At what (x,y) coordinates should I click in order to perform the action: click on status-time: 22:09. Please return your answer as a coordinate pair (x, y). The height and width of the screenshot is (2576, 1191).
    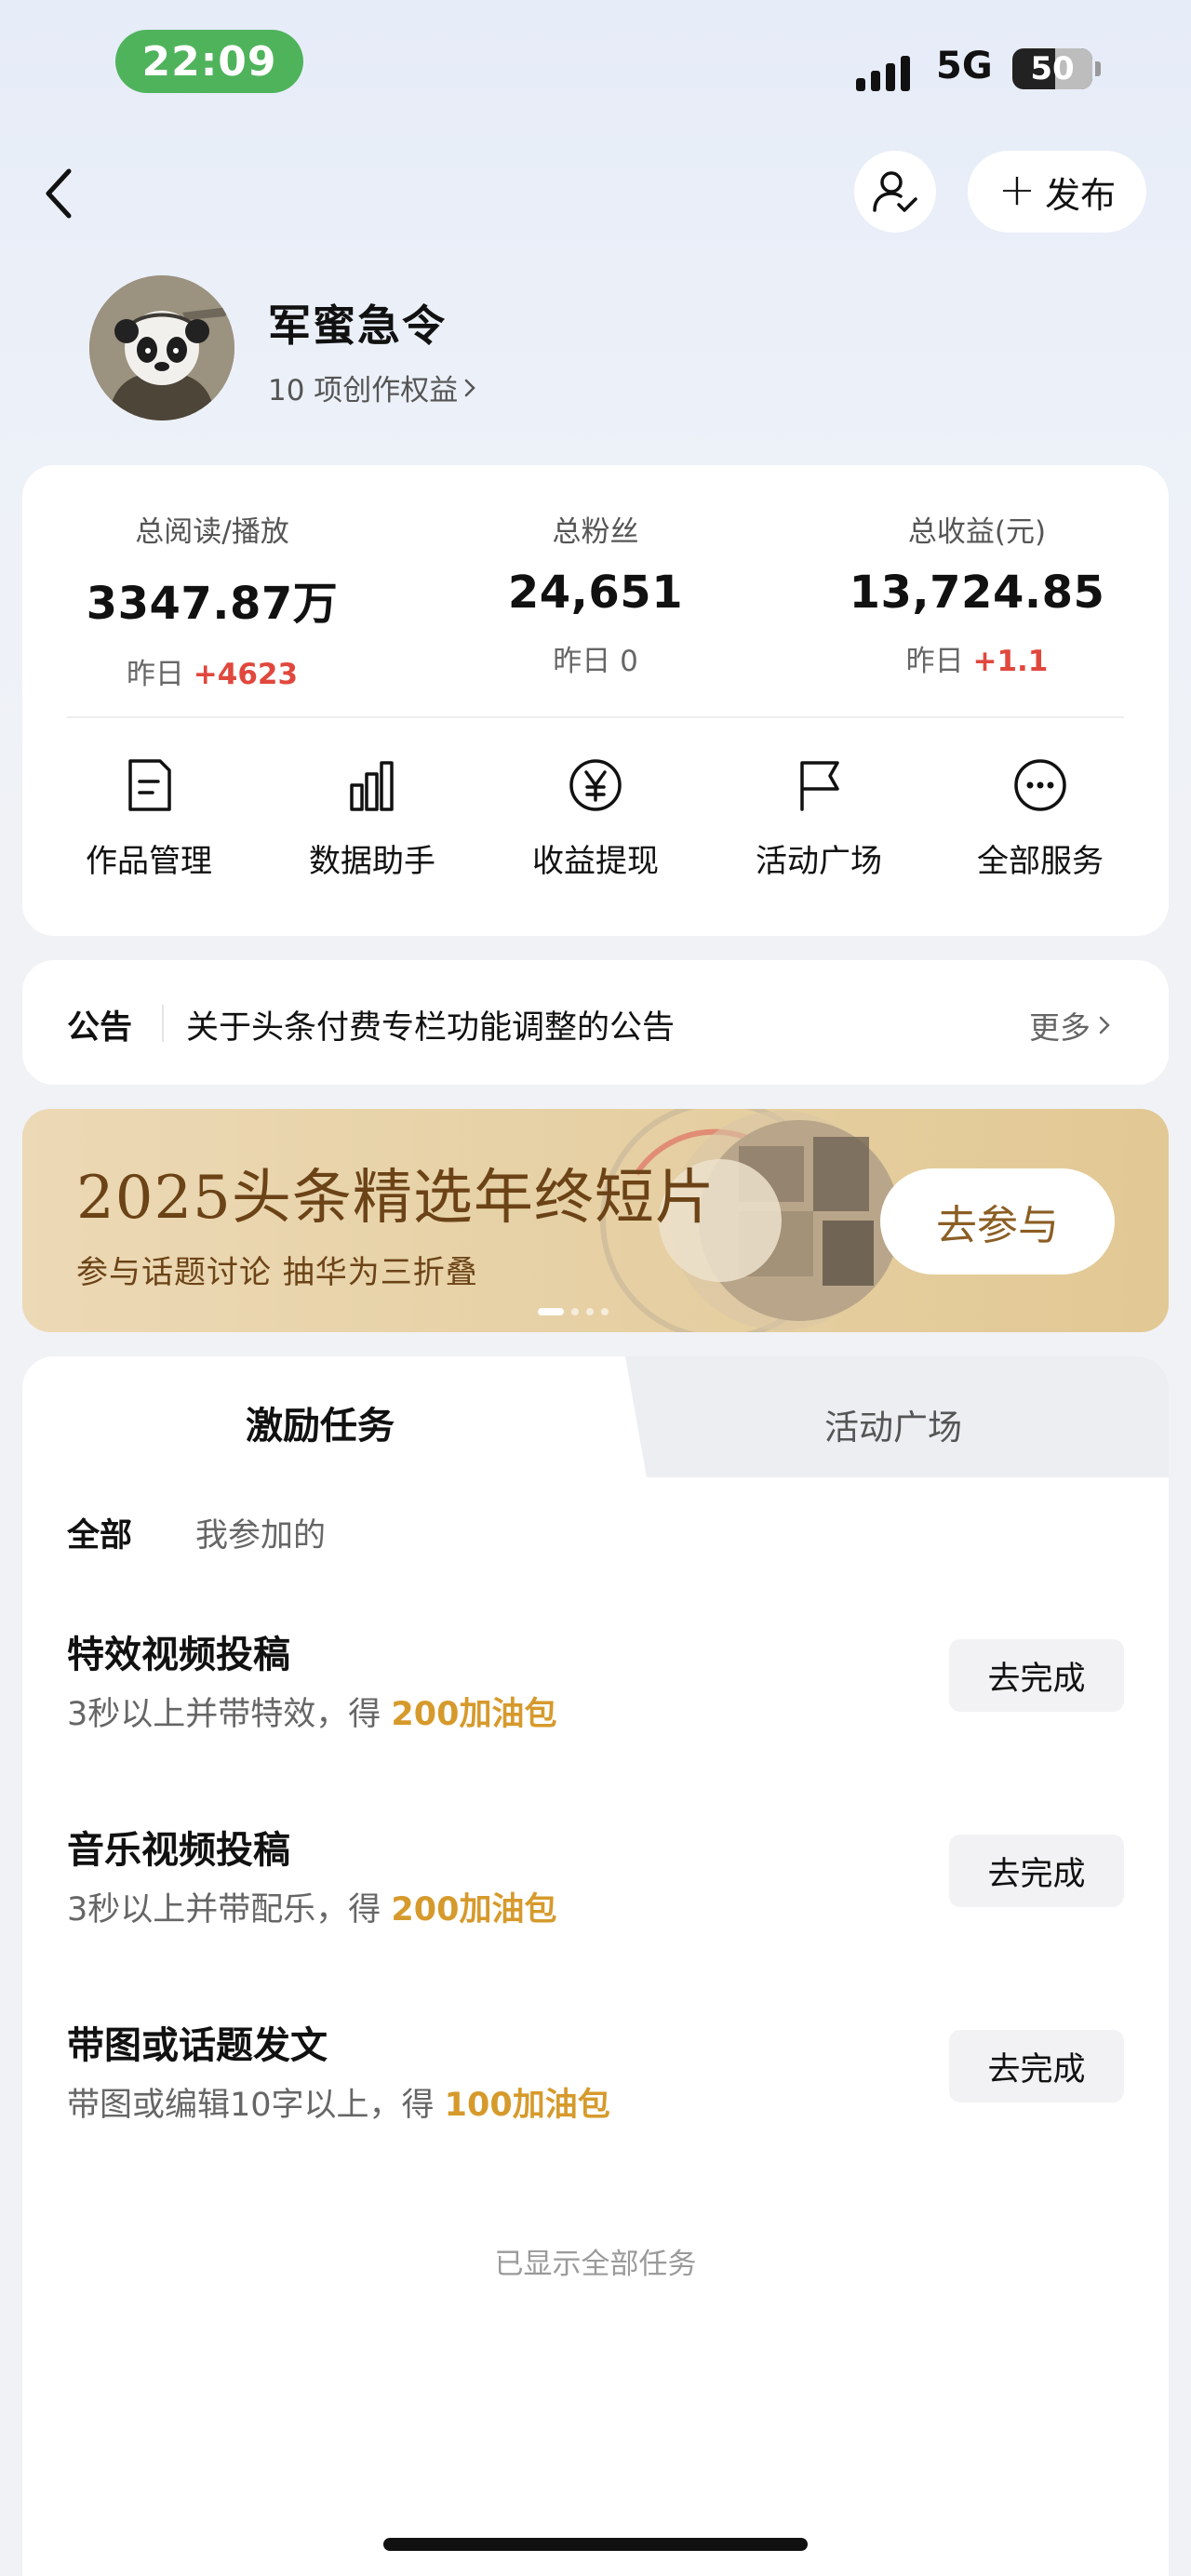
    Looking at the image, I should click on (209, 61).